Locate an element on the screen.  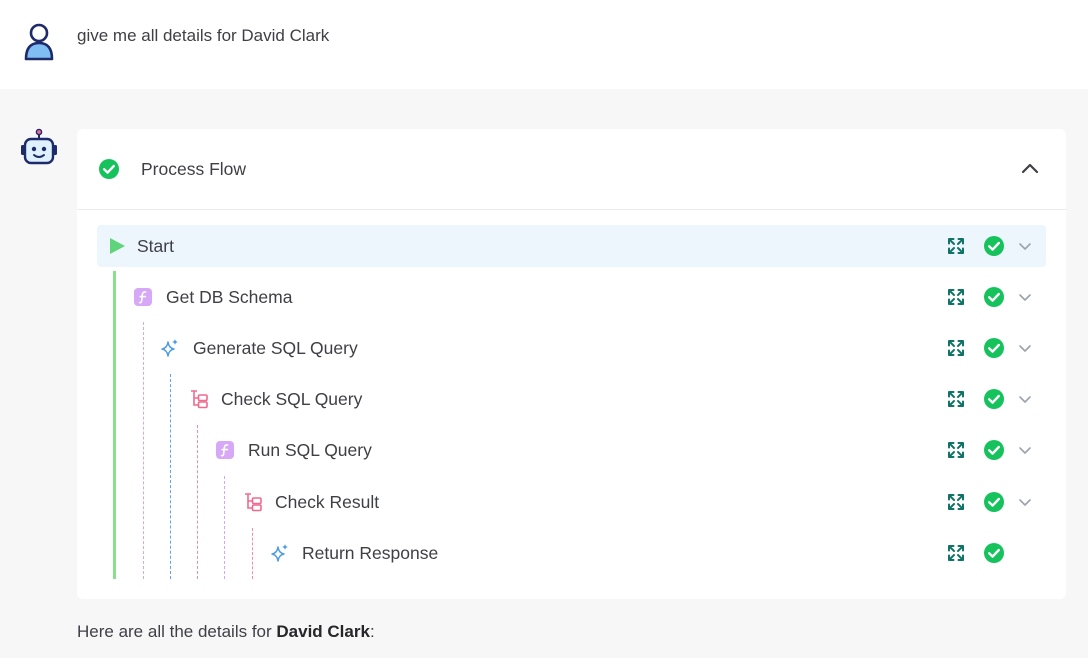
chevron-up-icon is located at coordinates (1030, 169).